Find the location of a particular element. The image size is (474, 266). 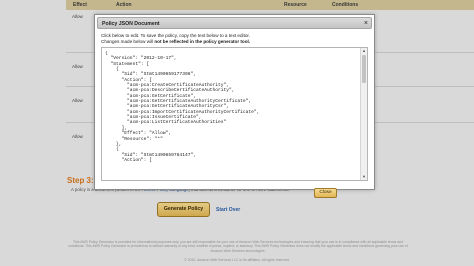

json-scrollbar: ▲ ▼ is located at coordinates (363, 114).